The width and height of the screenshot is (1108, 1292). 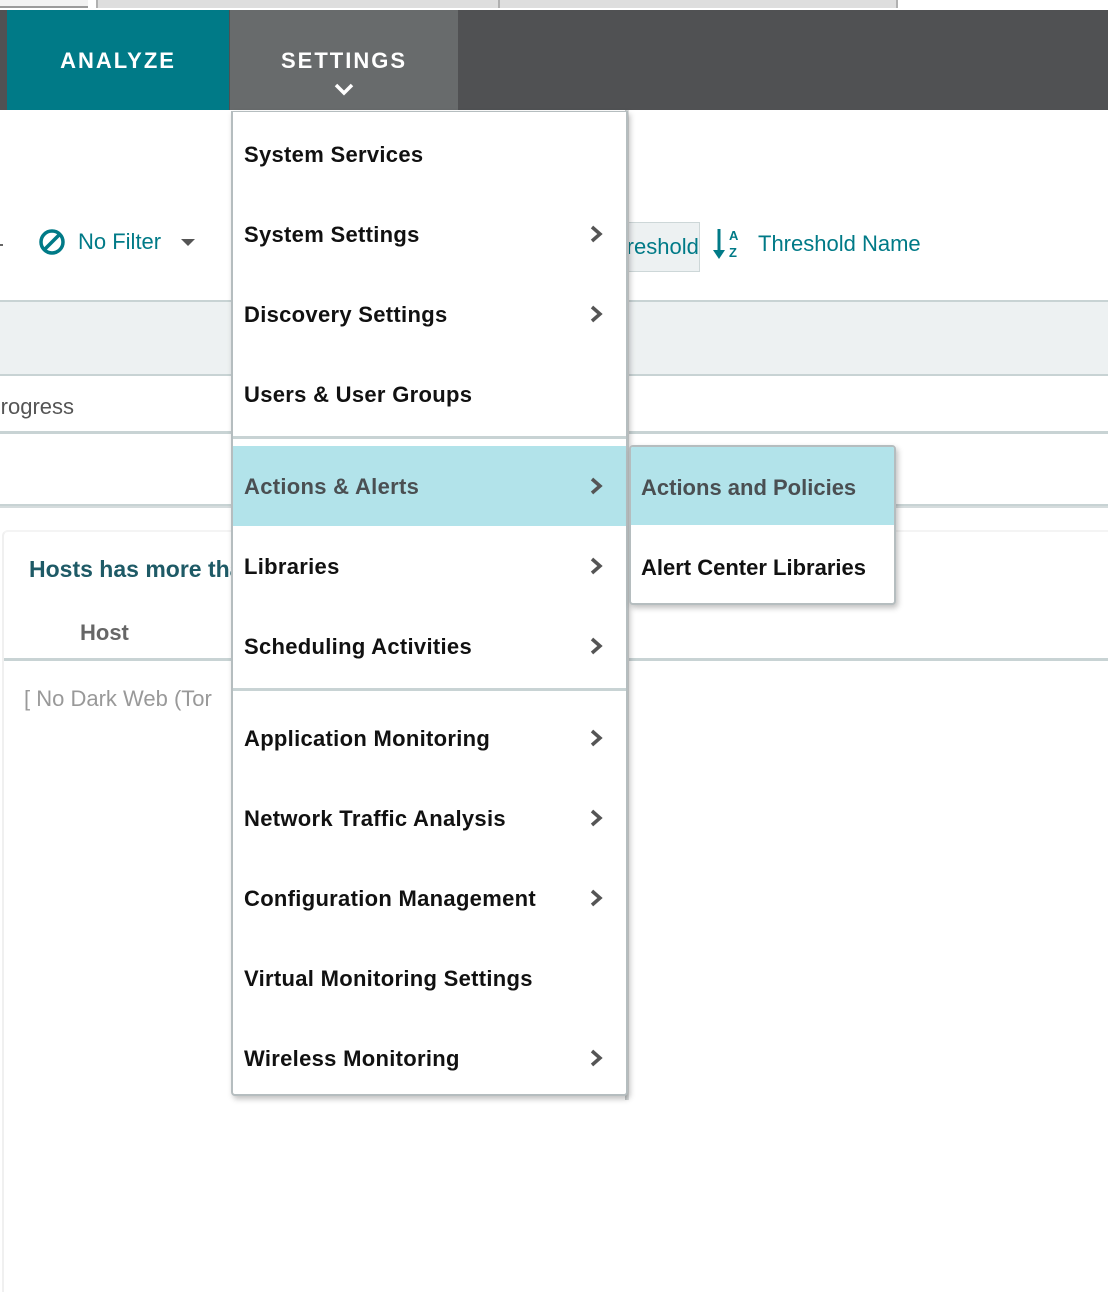 I want to click on menu-item-scheduling-activities: Scheduling Activities, so click(x=429, y=646).